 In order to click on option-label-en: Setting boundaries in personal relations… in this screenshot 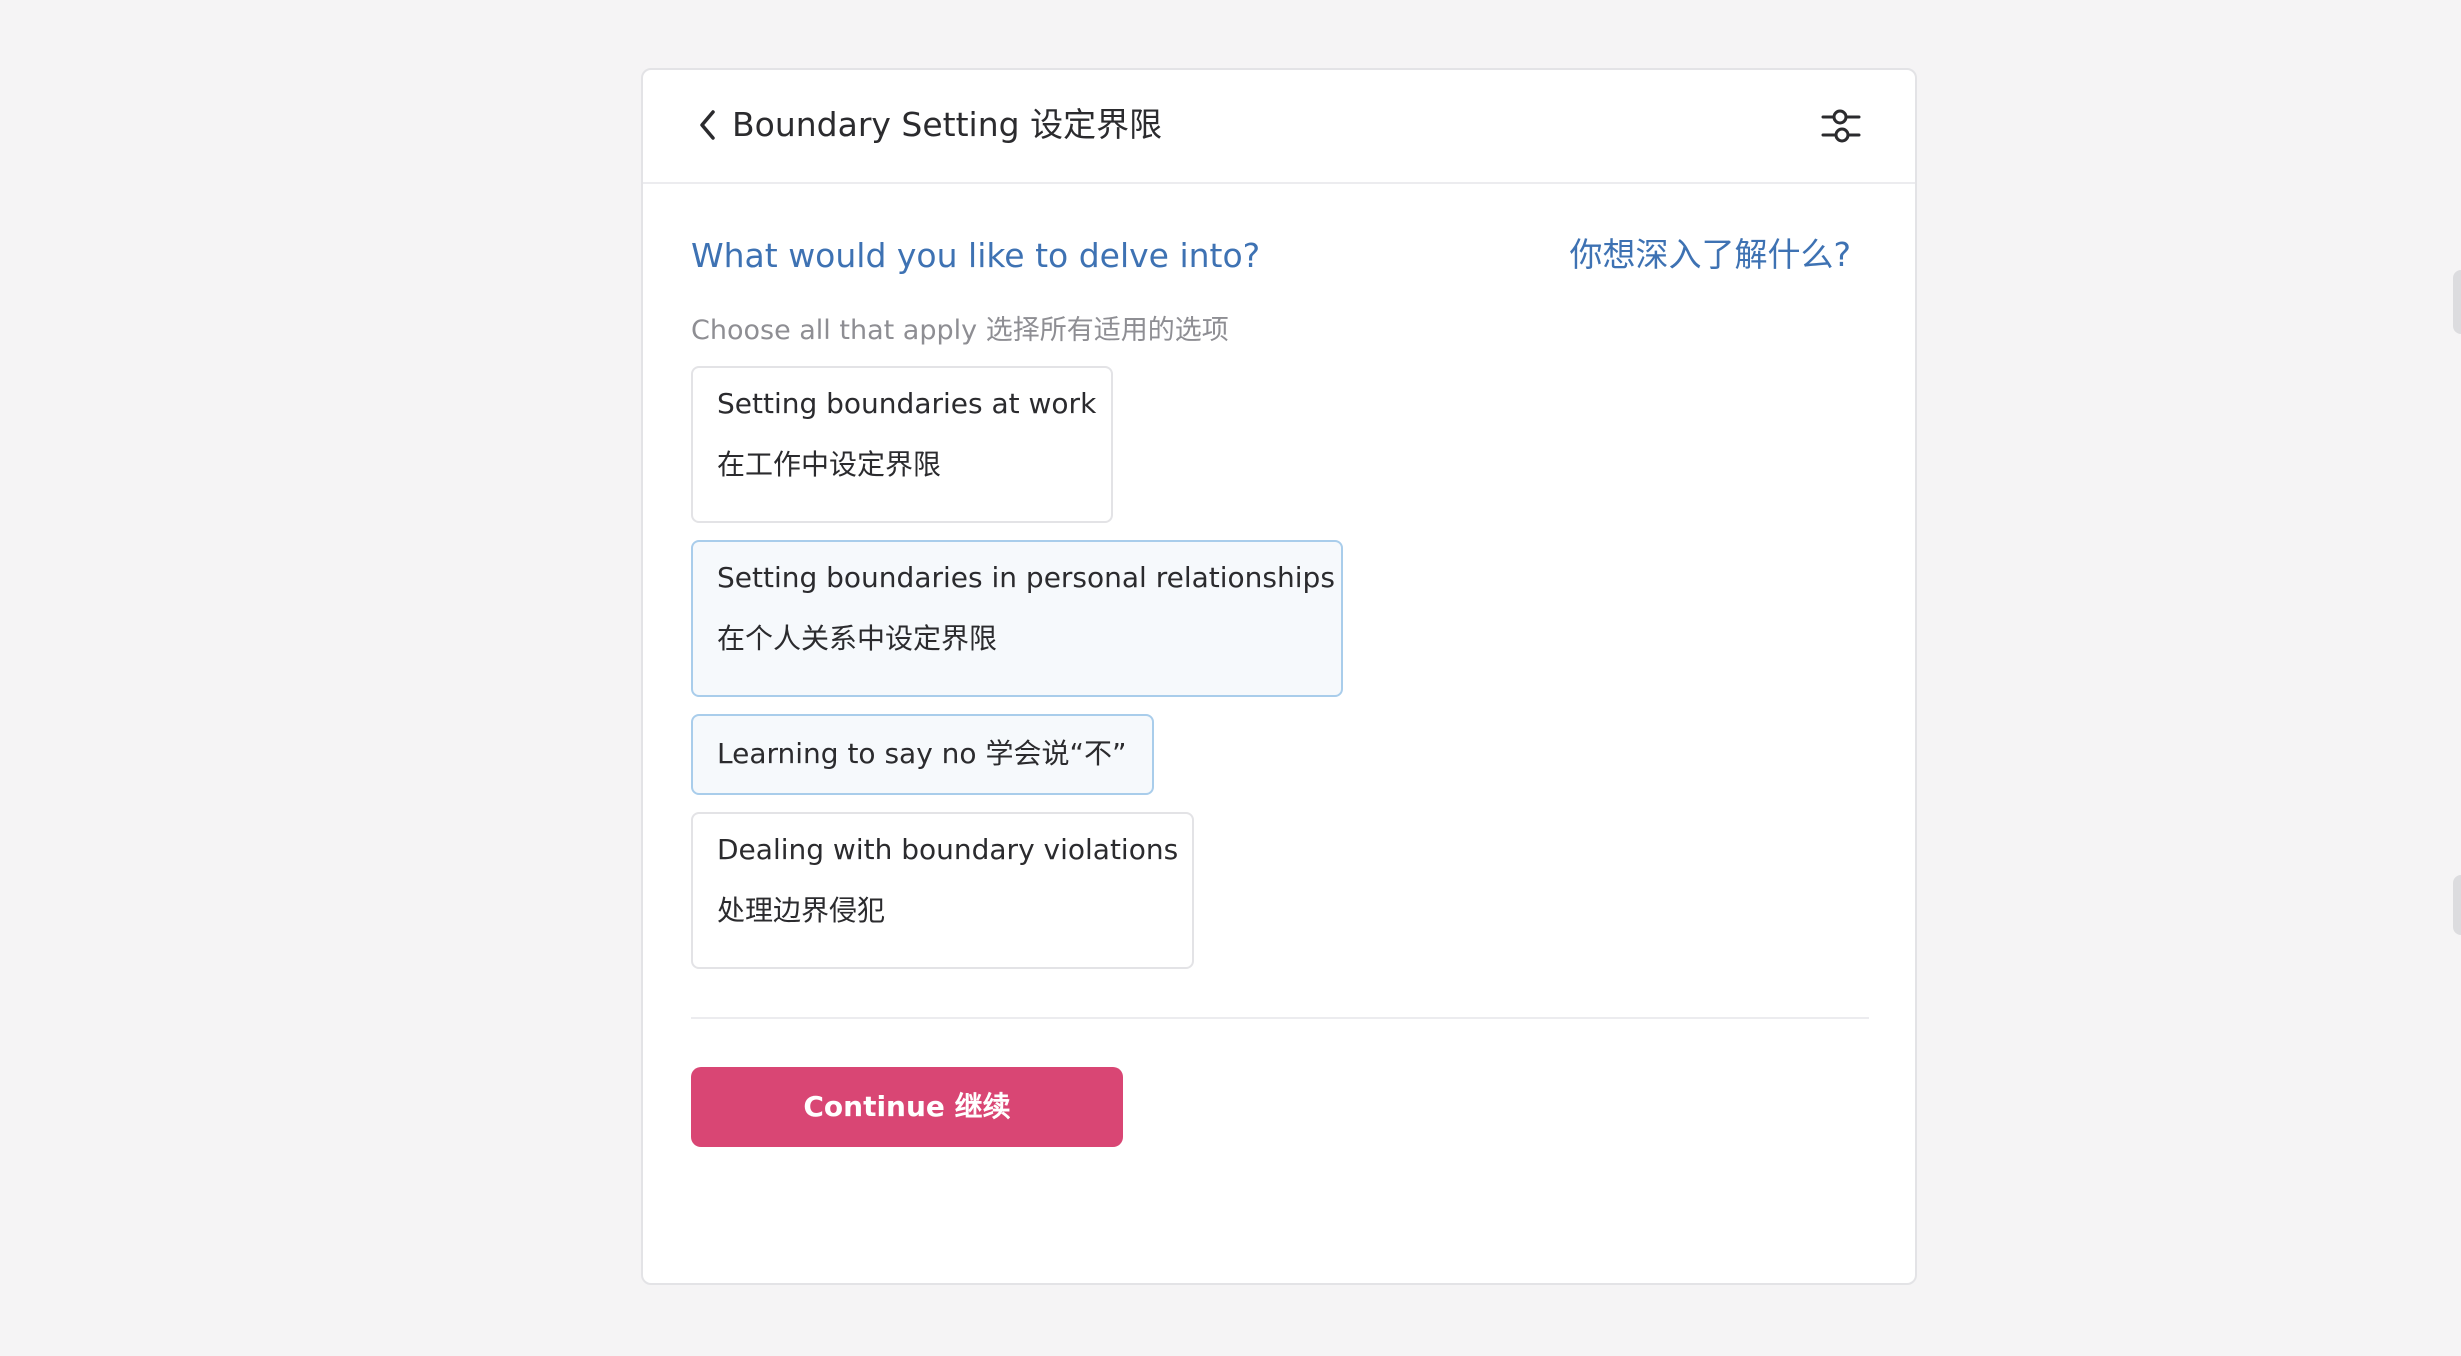, I will do `click(1026, 577)`.